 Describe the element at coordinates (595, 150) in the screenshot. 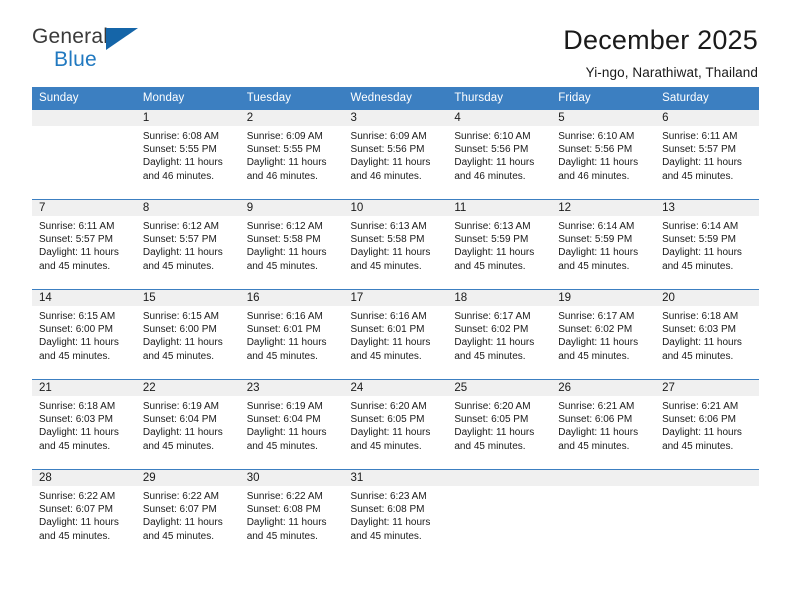

I see `day-sunset-text: Sunset: 5:56 PM` at that location.